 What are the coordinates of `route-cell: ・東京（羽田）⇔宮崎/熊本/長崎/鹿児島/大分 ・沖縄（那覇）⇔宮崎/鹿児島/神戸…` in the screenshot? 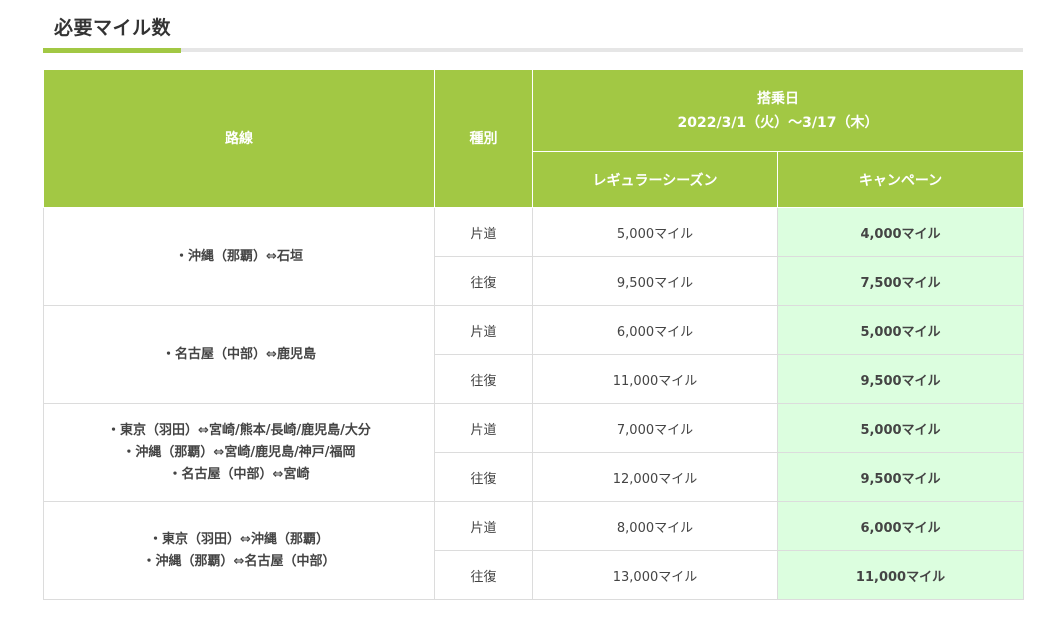 It's located at (239, 452).